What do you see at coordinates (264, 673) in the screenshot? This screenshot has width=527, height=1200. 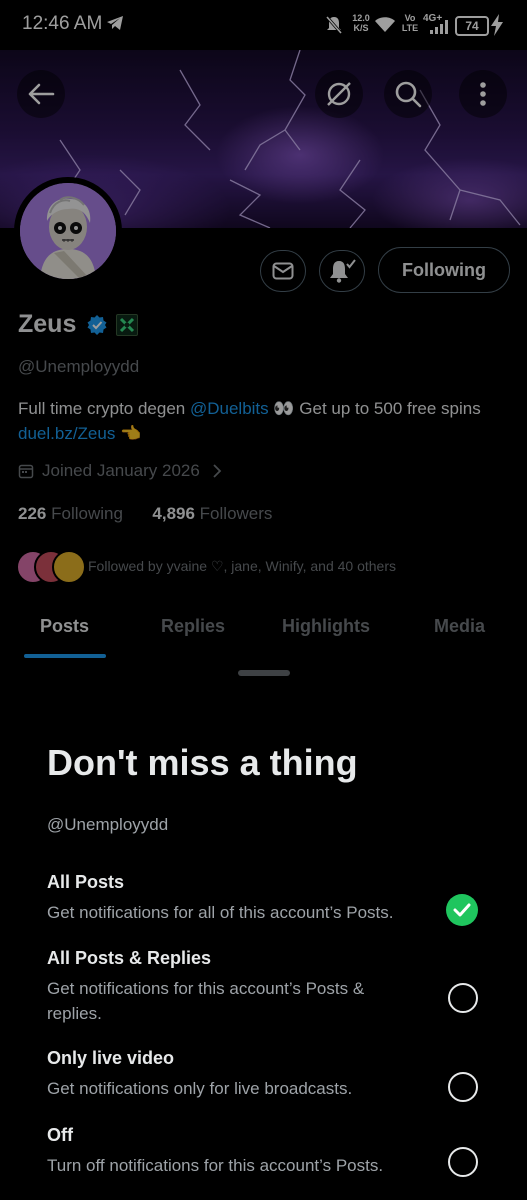 I see `sheet-drag-handle` at bounding box center [264, 673].